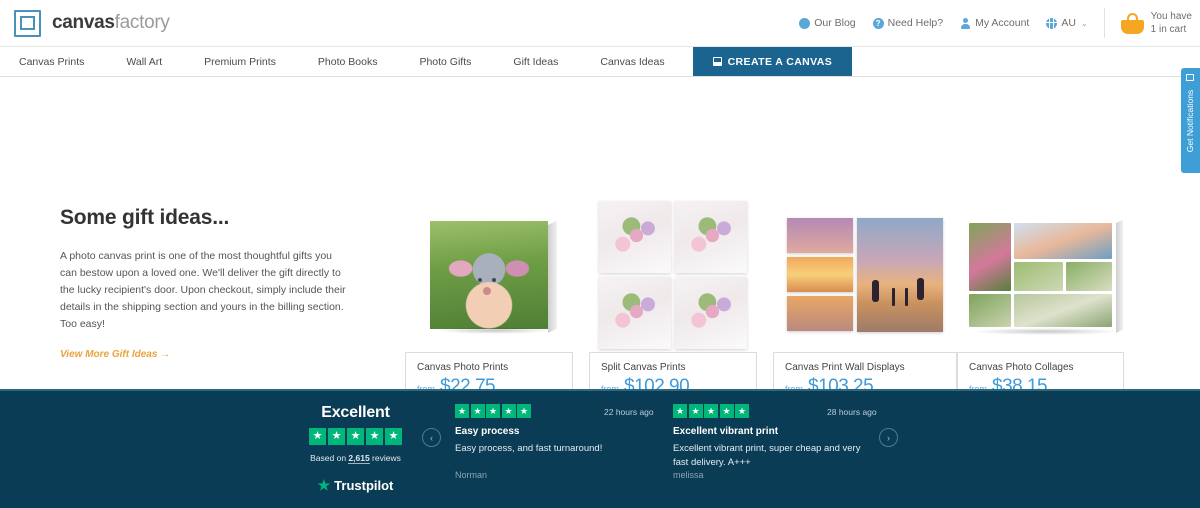 The image size is (1200, 508). What do you see at coordinates (27, 23) in the screenshot?
I see `square-frame-icon` at bounding box center [27, 23].